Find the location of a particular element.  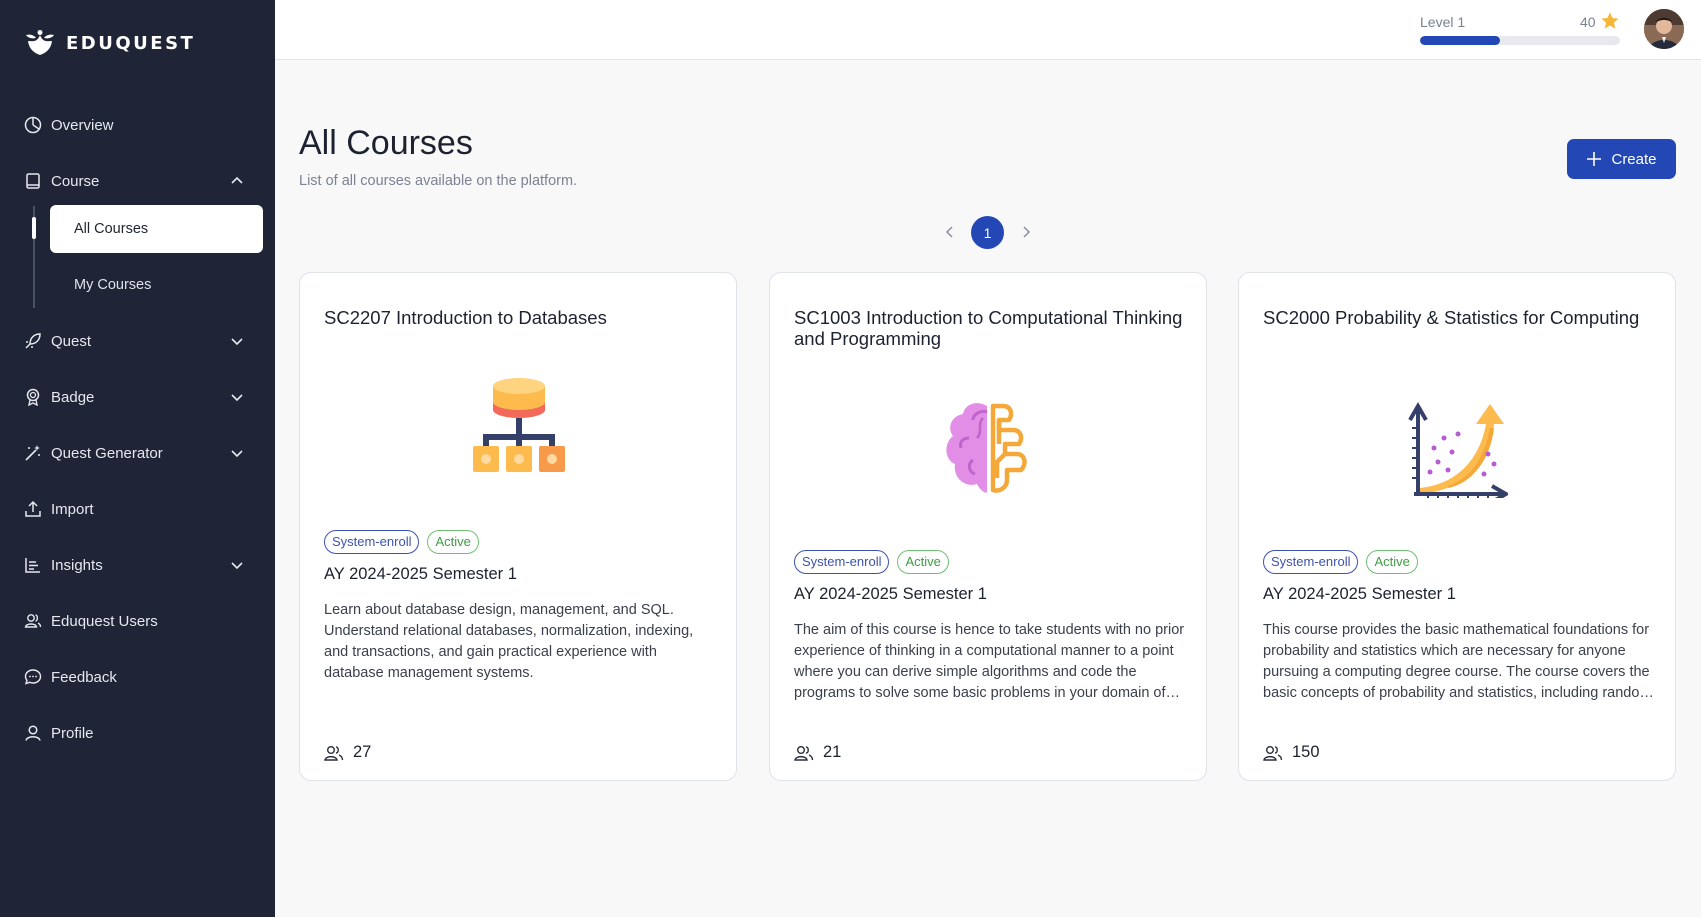

enrolled-count: 27 is located at coordinates (362, 752).